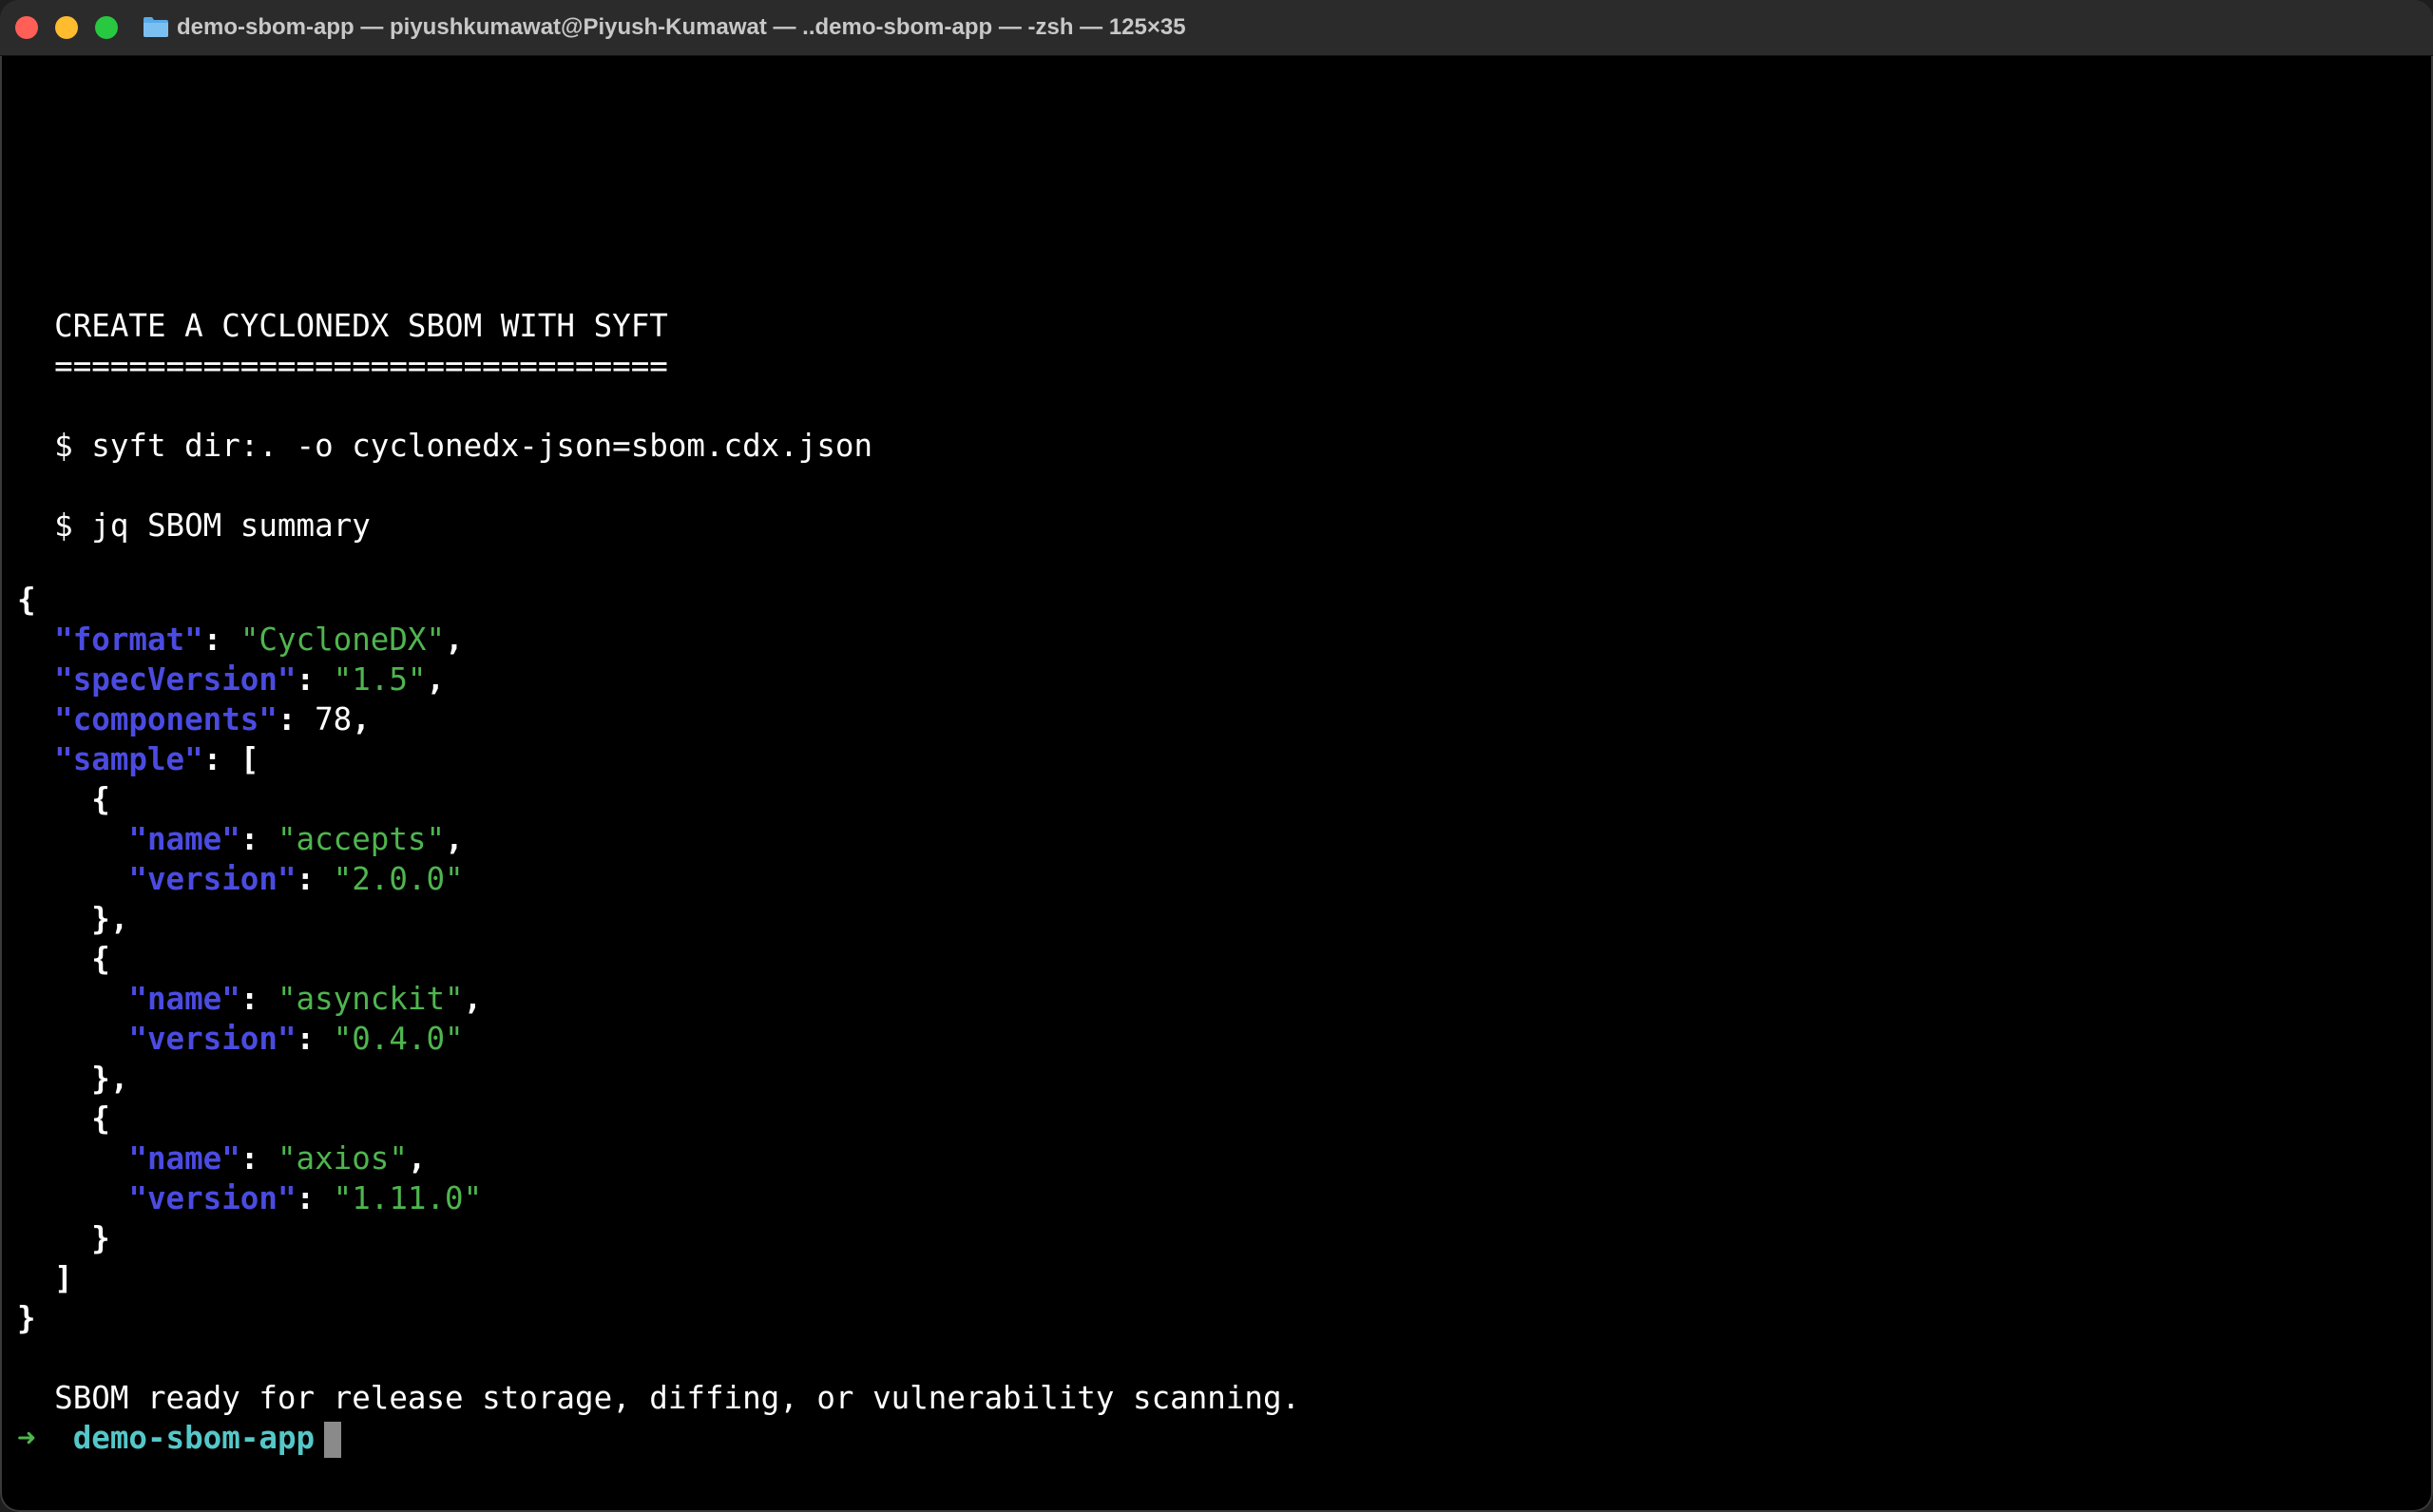 The image size is (2433, 1512). I want to click on json-item-name: "name": "asynckit",, so click(305, 999).